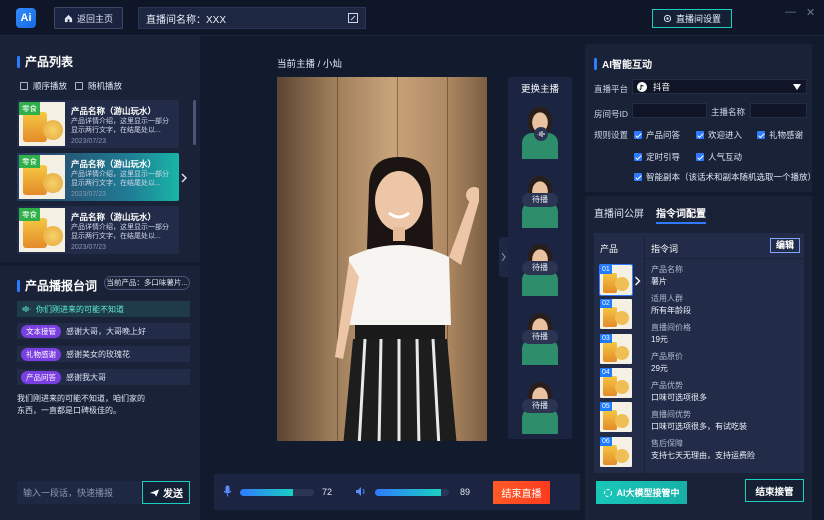  Describe the element at coordinates (89, 247) in the screenshot. I see `product-date: 2023/07/23` at that location.